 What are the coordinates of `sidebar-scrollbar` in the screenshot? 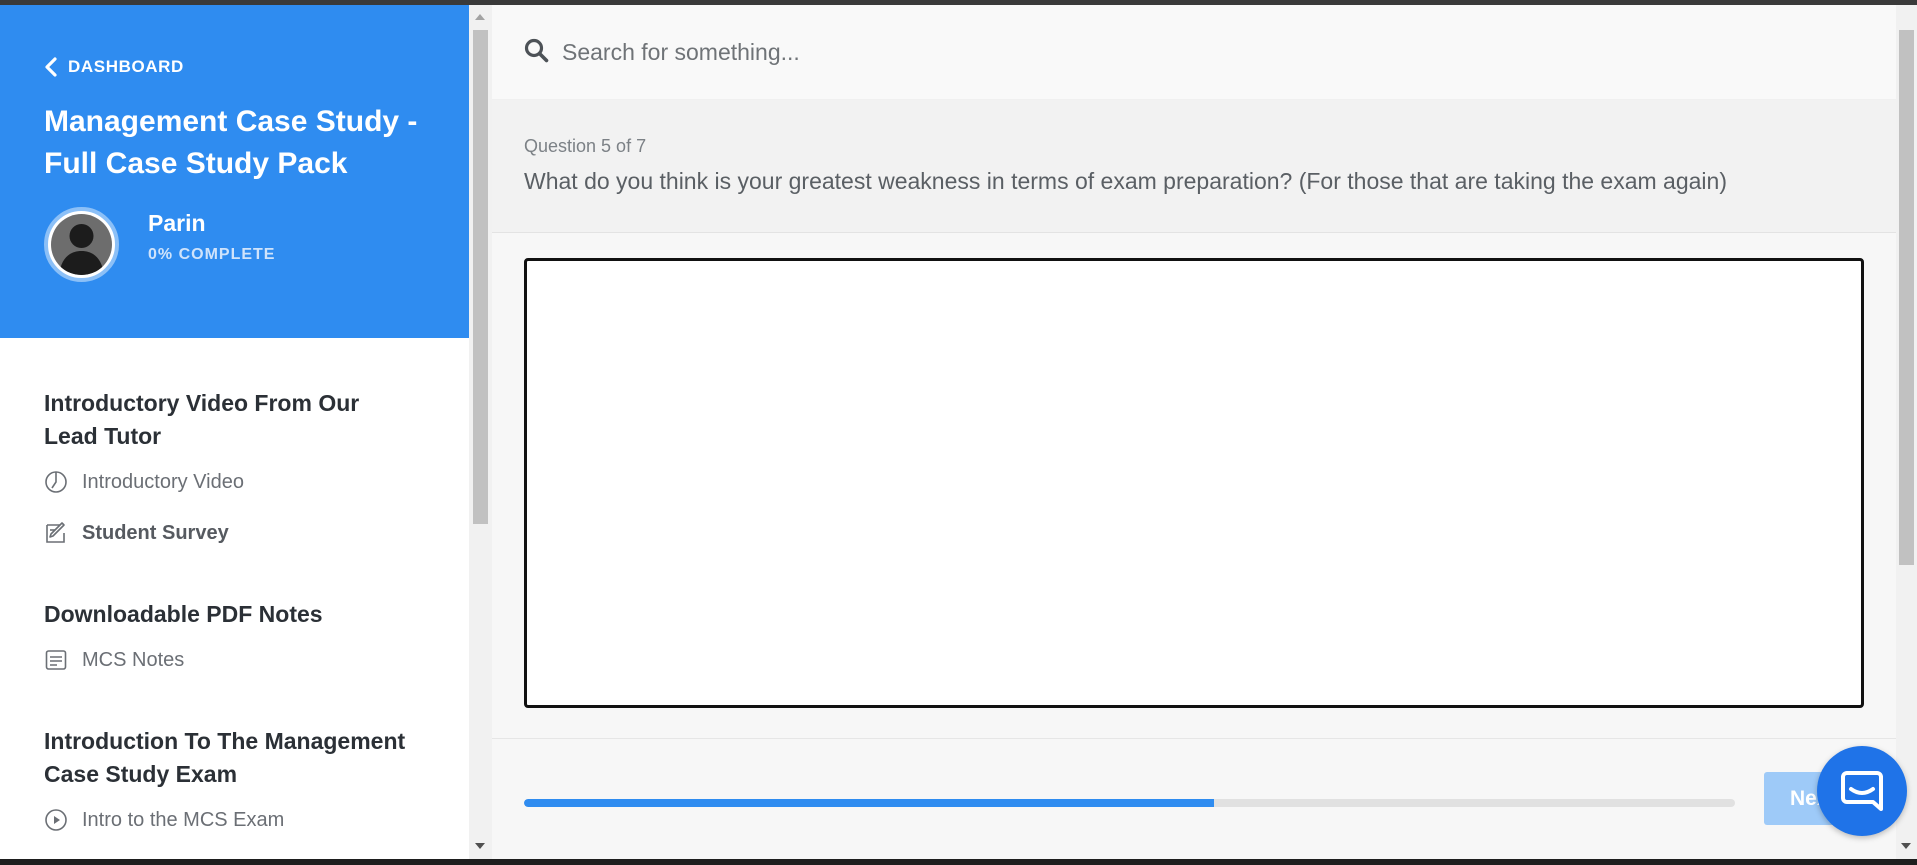 It's located at (480, 432).